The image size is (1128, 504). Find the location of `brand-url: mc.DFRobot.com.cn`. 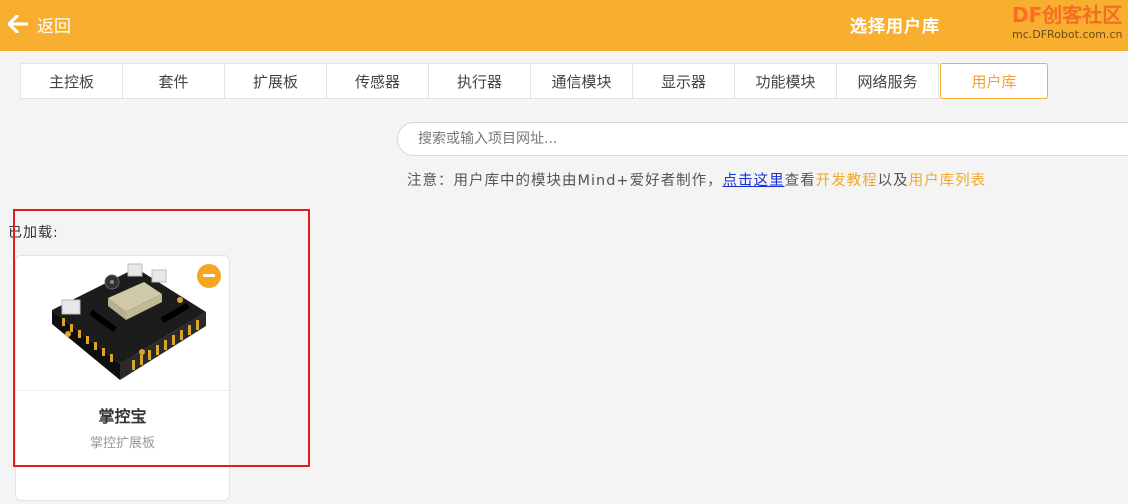

brand-url: mc.DFRobot.com.cn is located at coordinates (1067, 34).